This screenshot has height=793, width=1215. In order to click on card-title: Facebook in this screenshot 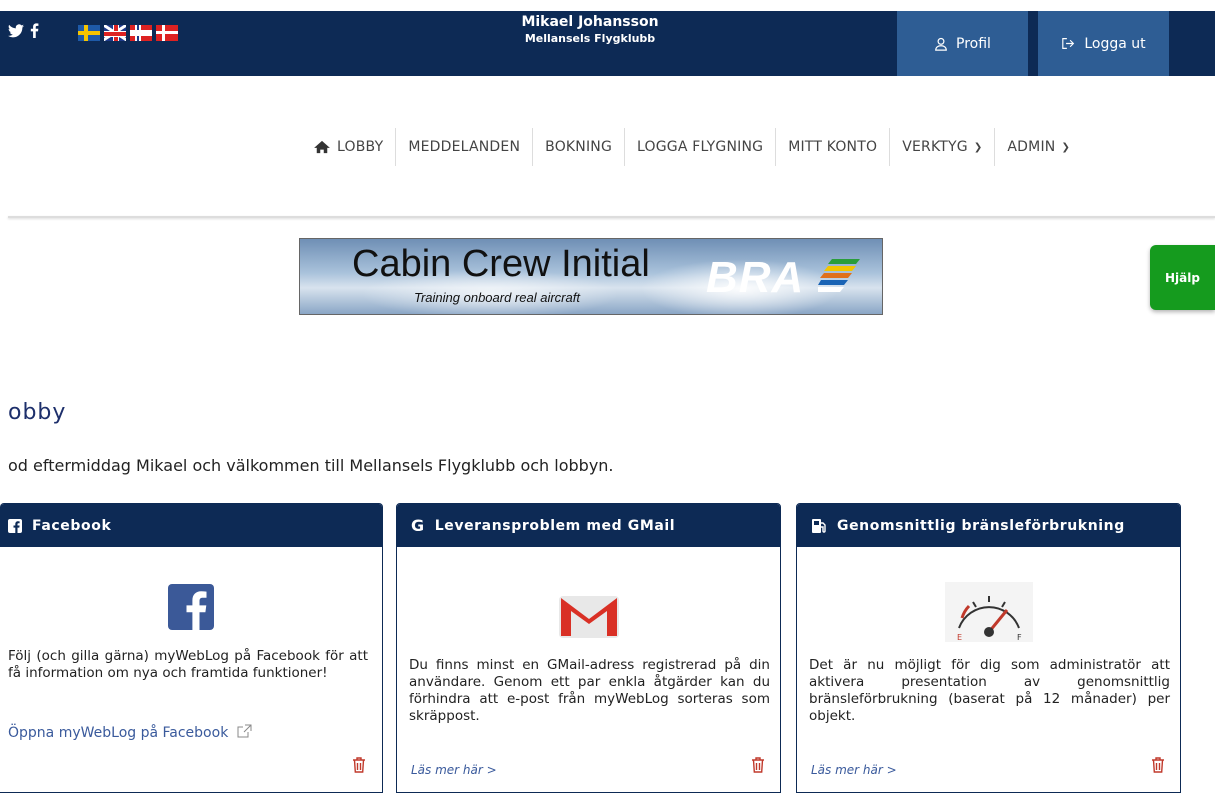, I will do `click(72, 525)`.